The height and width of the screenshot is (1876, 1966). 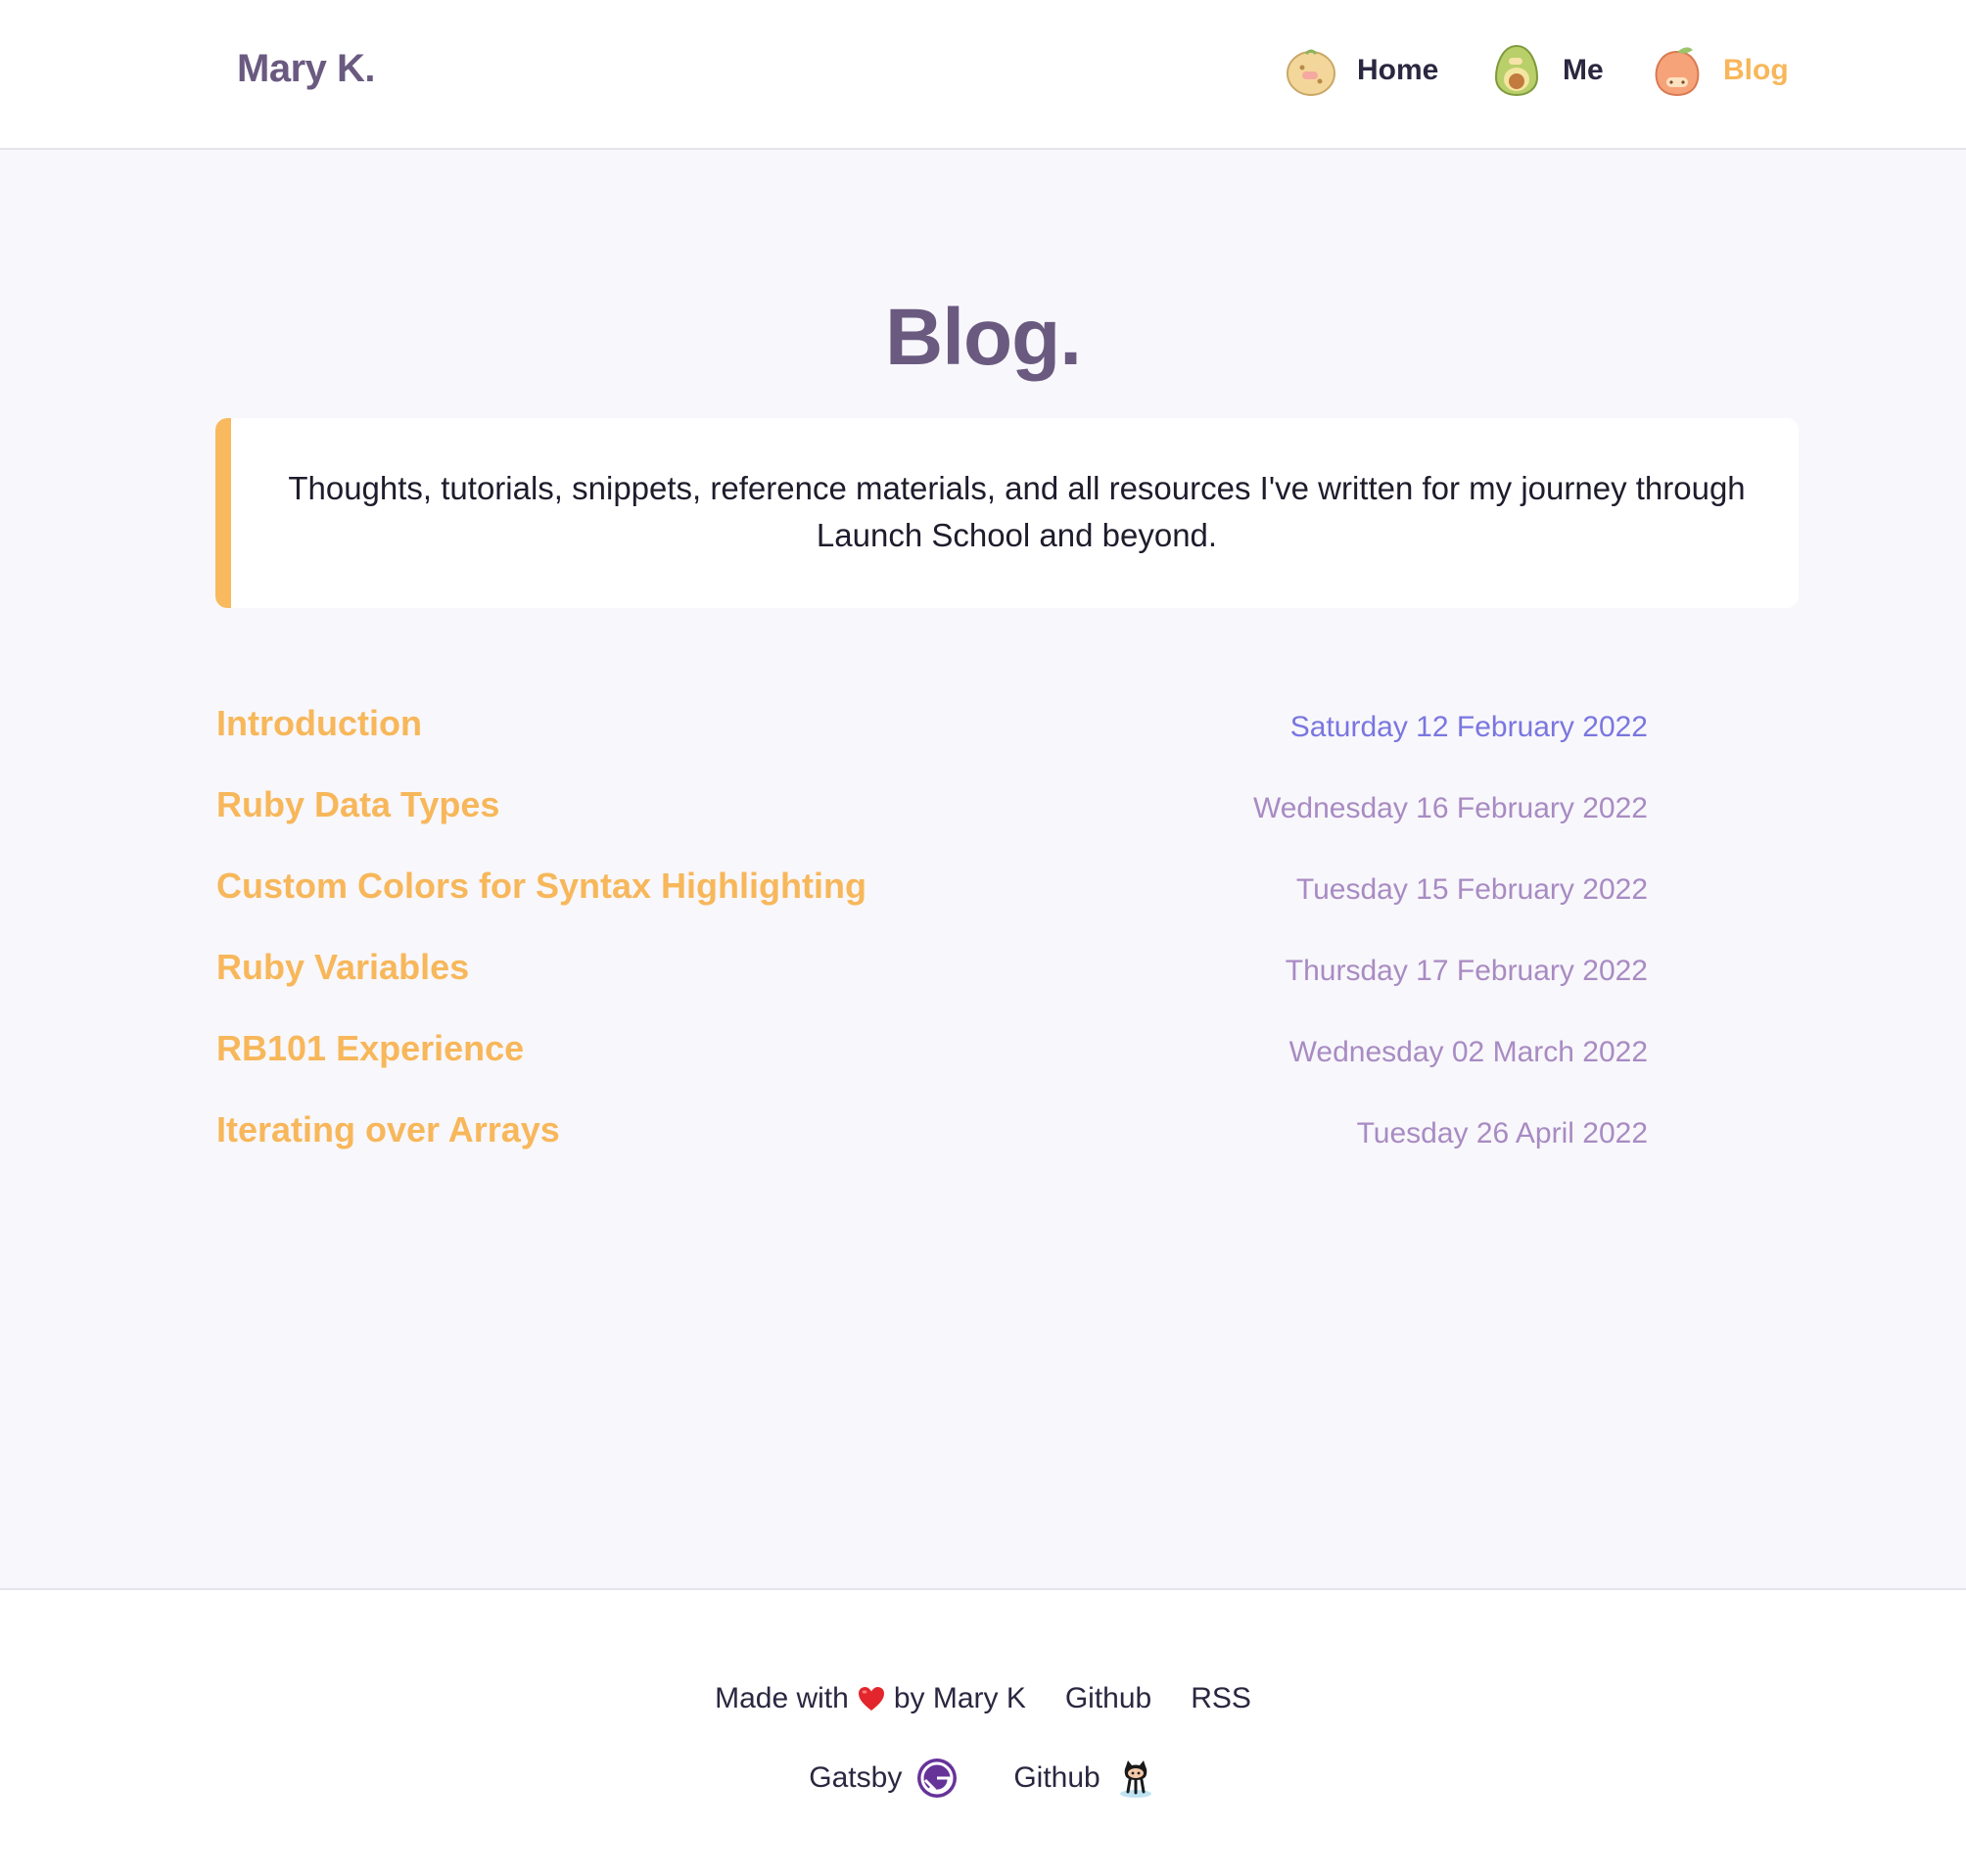 What do you see at coordinates (1398, 70) in the screenshot?
I see `nav-home-label: Home` at bounding box center [1398, 70].